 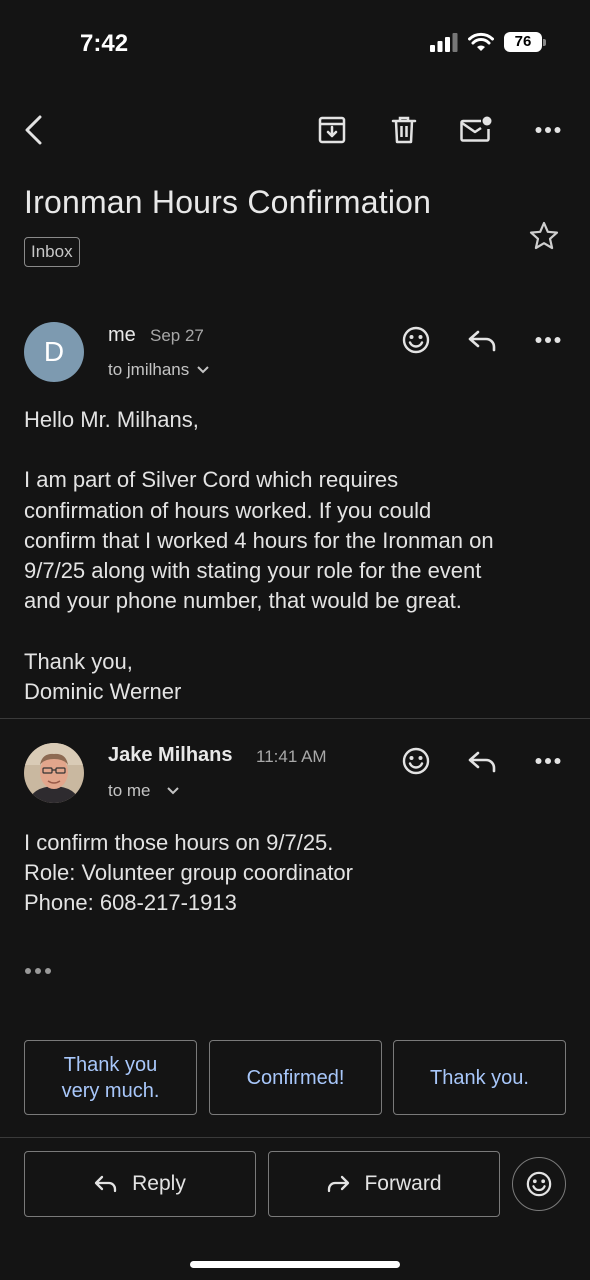 I want to click on message-date: 11:41 AM, so click(x=291, y=756).